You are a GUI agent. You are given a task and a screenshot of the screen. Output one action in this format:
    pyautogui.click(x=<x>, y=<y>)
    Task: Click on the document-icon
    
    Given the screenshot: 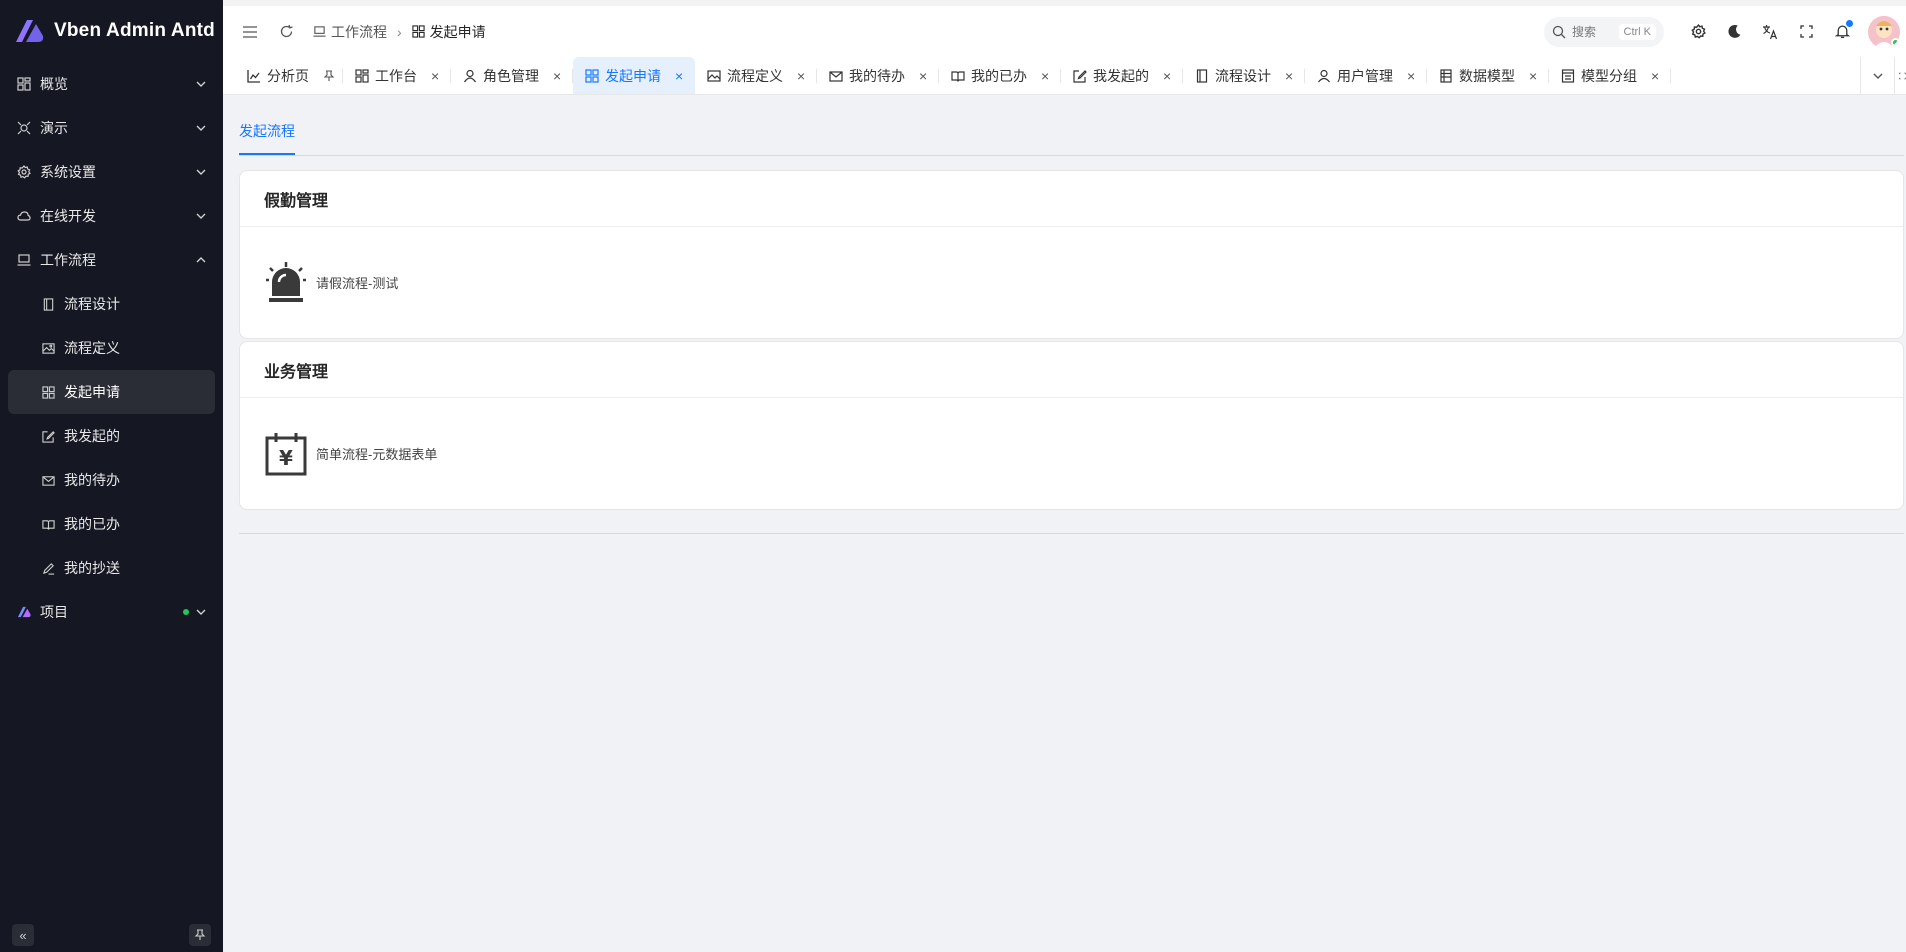 What is the action you would take?
    pyautogui.click(x=48, y=304)
    